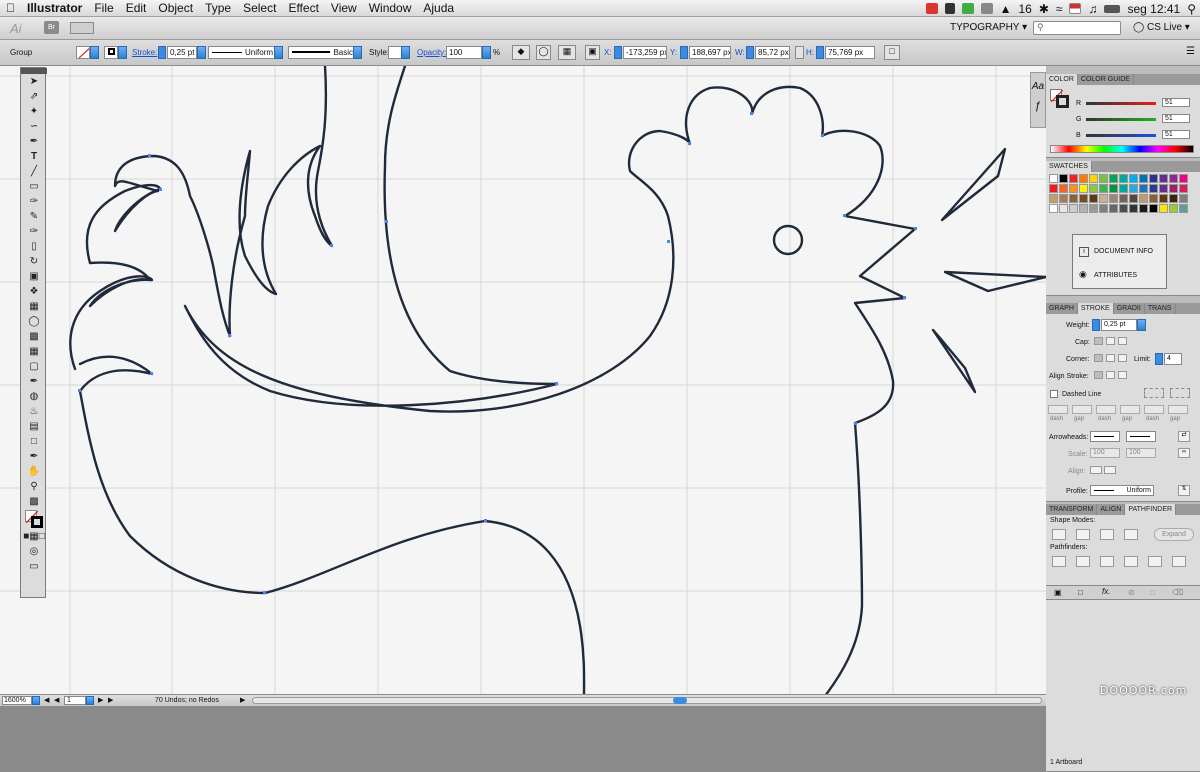 This screenshot has height=772, width=1200. I want to click on menu-edit: Edit, so click(136, 8).